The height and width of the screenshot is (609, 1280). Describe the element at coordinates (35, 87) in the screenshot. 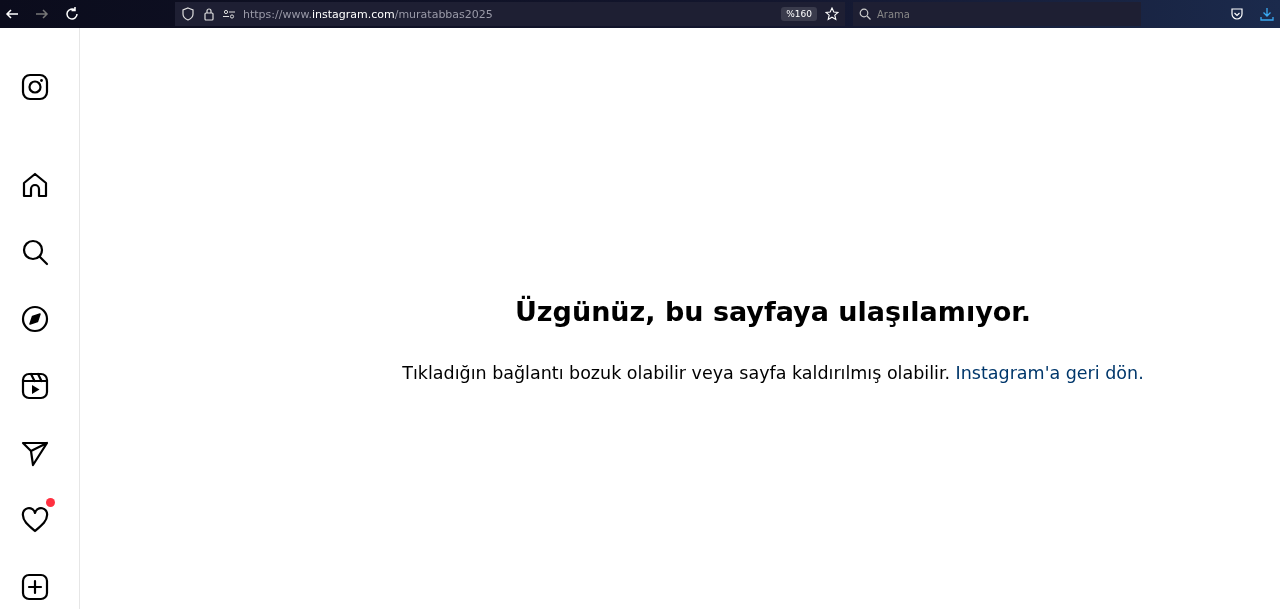

I see `instagram-logo-icon` at that location.